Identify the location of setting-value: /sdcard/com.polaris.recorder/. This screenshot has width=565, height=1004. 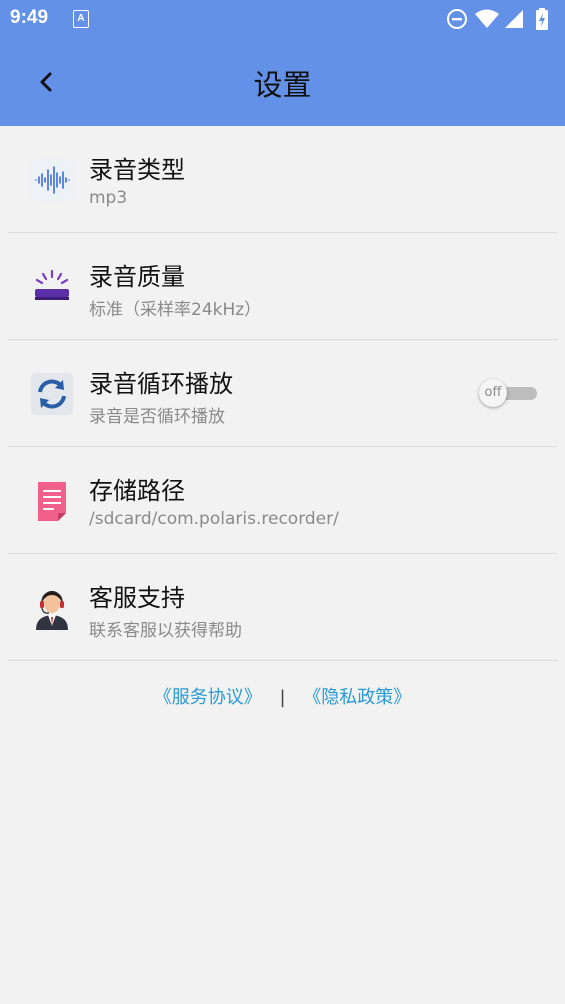
(214, 519).